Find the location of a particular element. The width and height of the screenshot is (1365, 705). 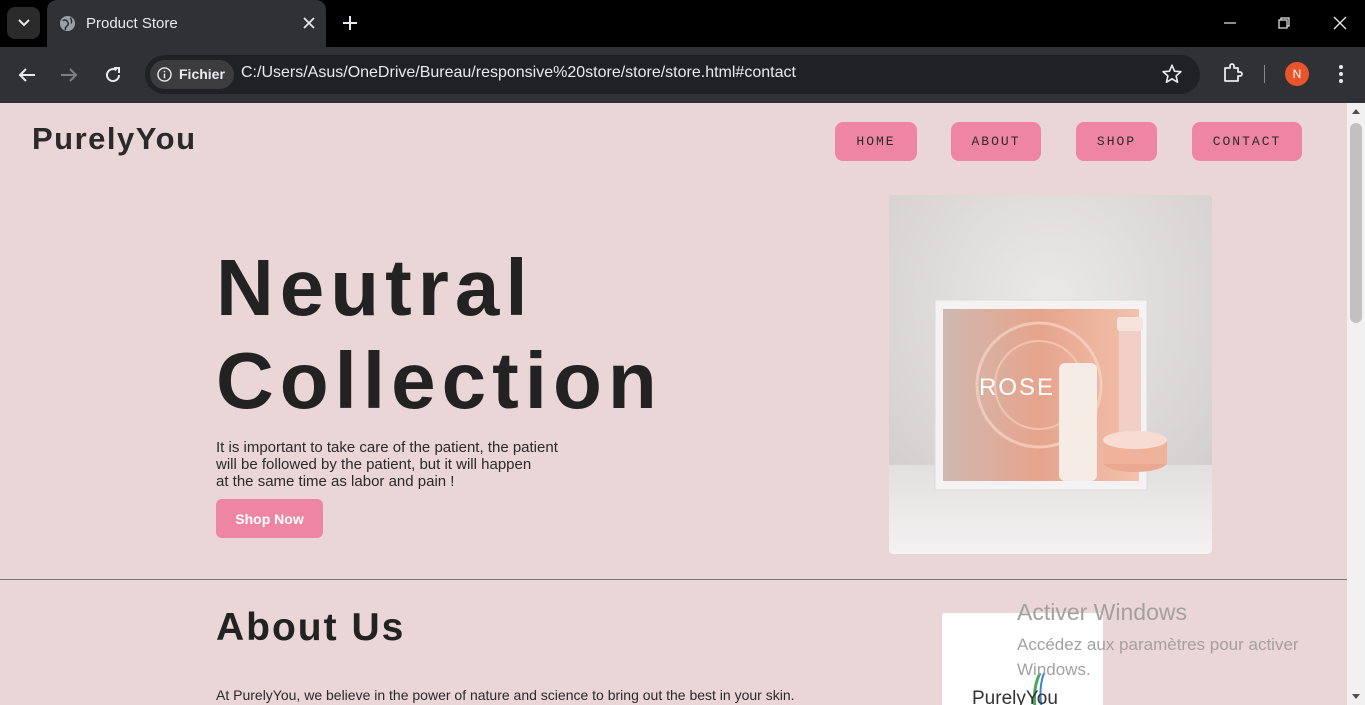

site-info-label: Fichier is located at coordinates (202, 74).